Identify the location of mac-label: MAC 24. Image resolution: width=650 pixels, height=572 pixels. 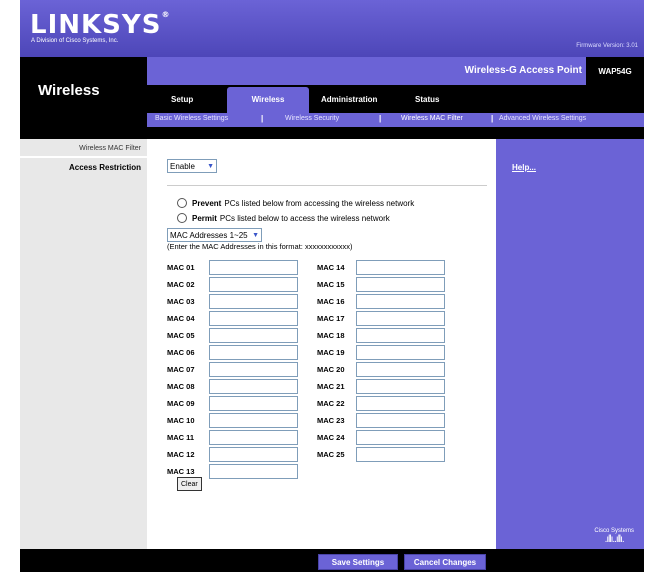
(331, 437).